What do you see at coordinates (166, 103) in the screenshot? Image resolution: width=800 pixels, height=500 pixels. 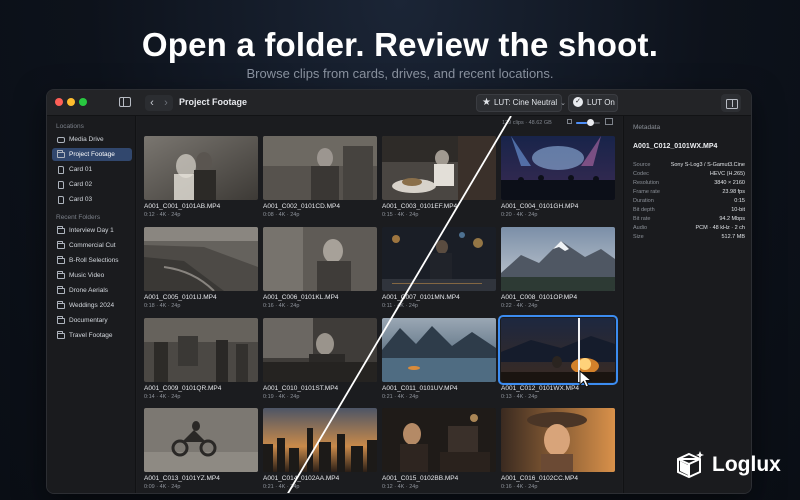 I see `forward-button: ›` at bounding box center [166, 103].